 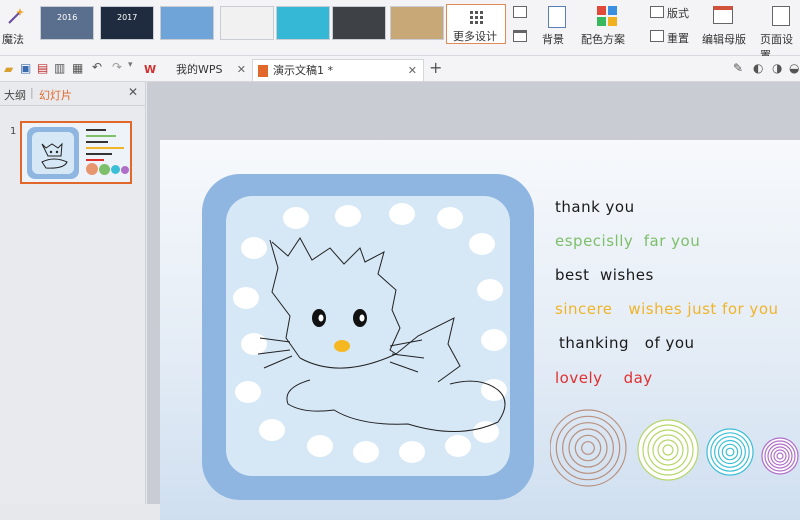 I want to click on window-icon-small, so click(x=520, y=36).